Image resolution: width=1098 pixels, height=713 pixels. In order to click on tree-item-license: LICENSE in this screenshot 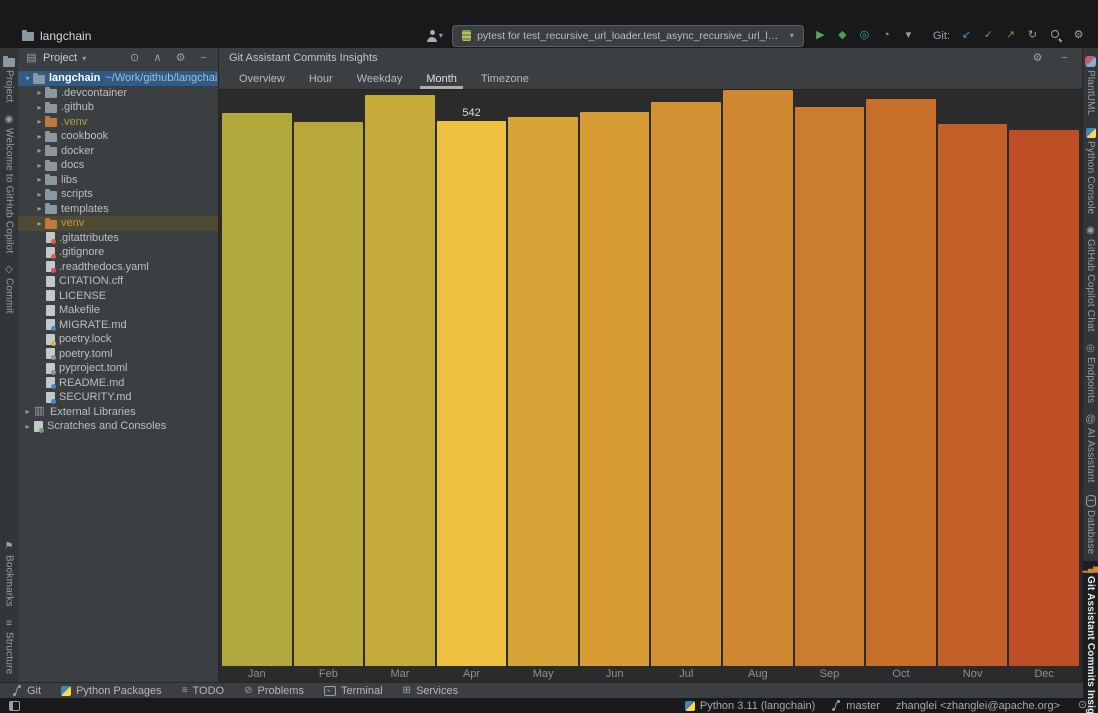, I will do `click(118, 296)`.